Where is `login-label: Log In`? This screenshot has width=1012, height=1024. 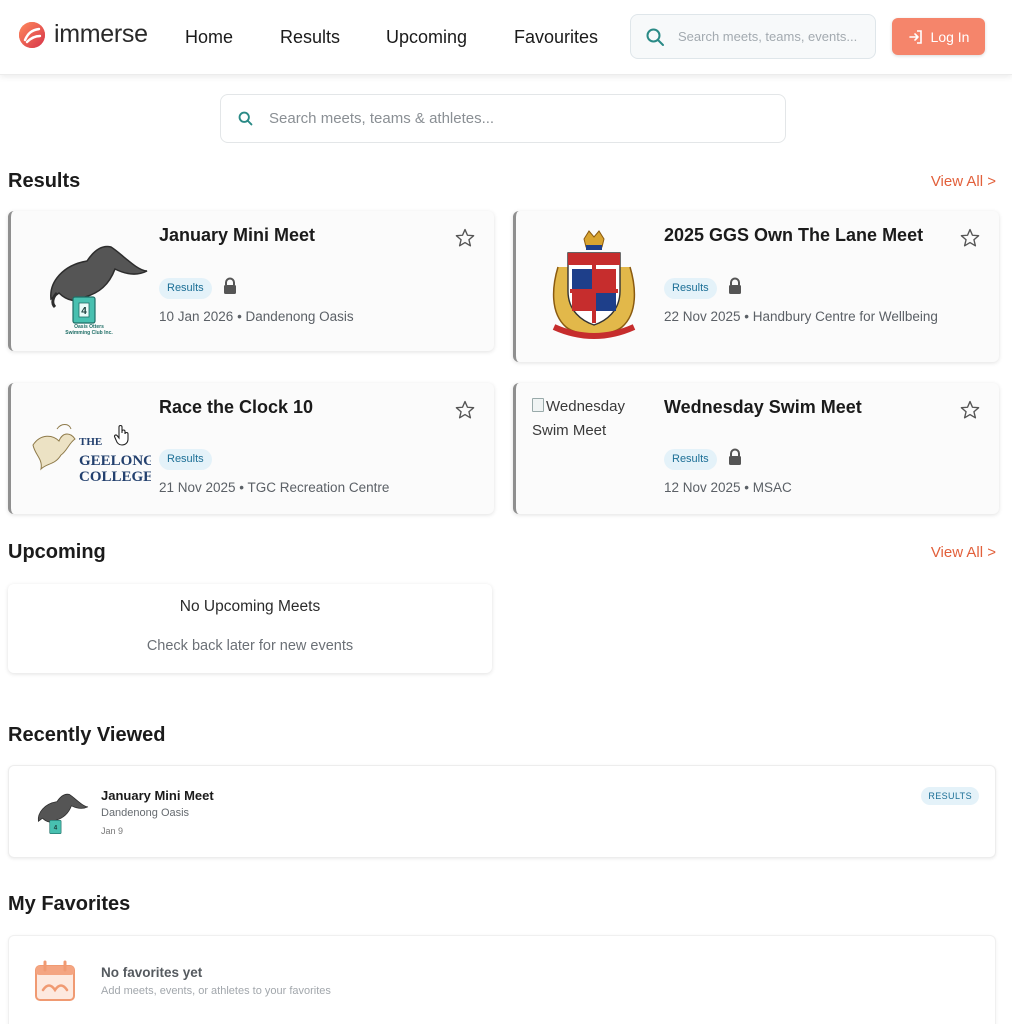
login-label: Log In is located at coordinates (950, 36).